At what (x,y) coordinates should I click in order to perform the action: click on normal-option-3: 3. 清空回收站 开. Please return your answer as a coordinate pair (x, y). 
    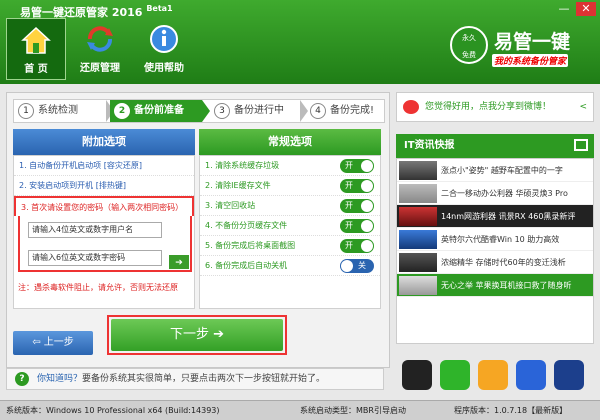
    Looking at the image, I should click on (290, 206).